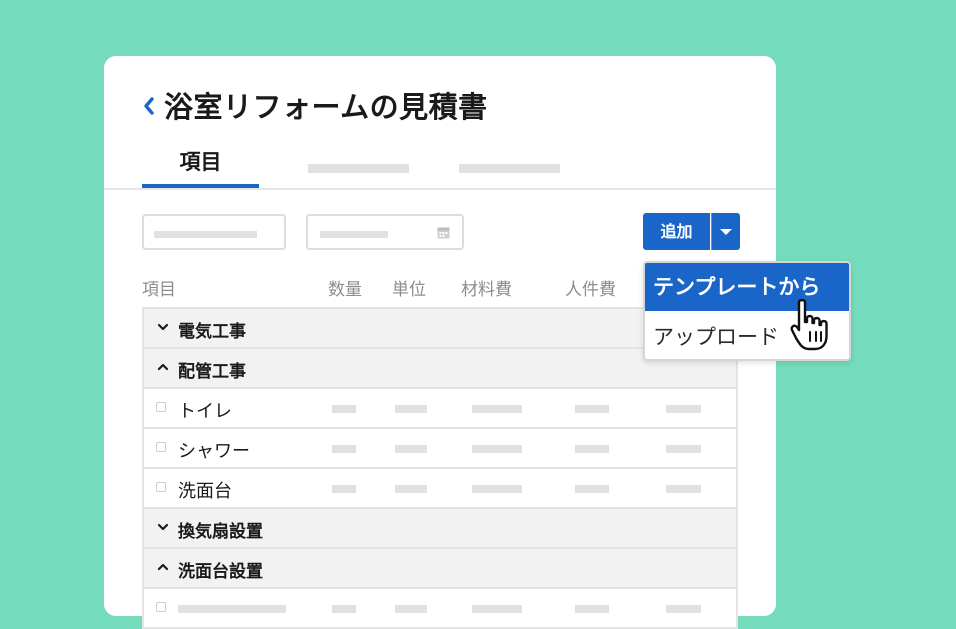 This screenshot has height=629, width=956. What do you see at coordinates (440, 489) in the screenshot?
I see `table-row: 洗面台` at bounding box center [440, 489].